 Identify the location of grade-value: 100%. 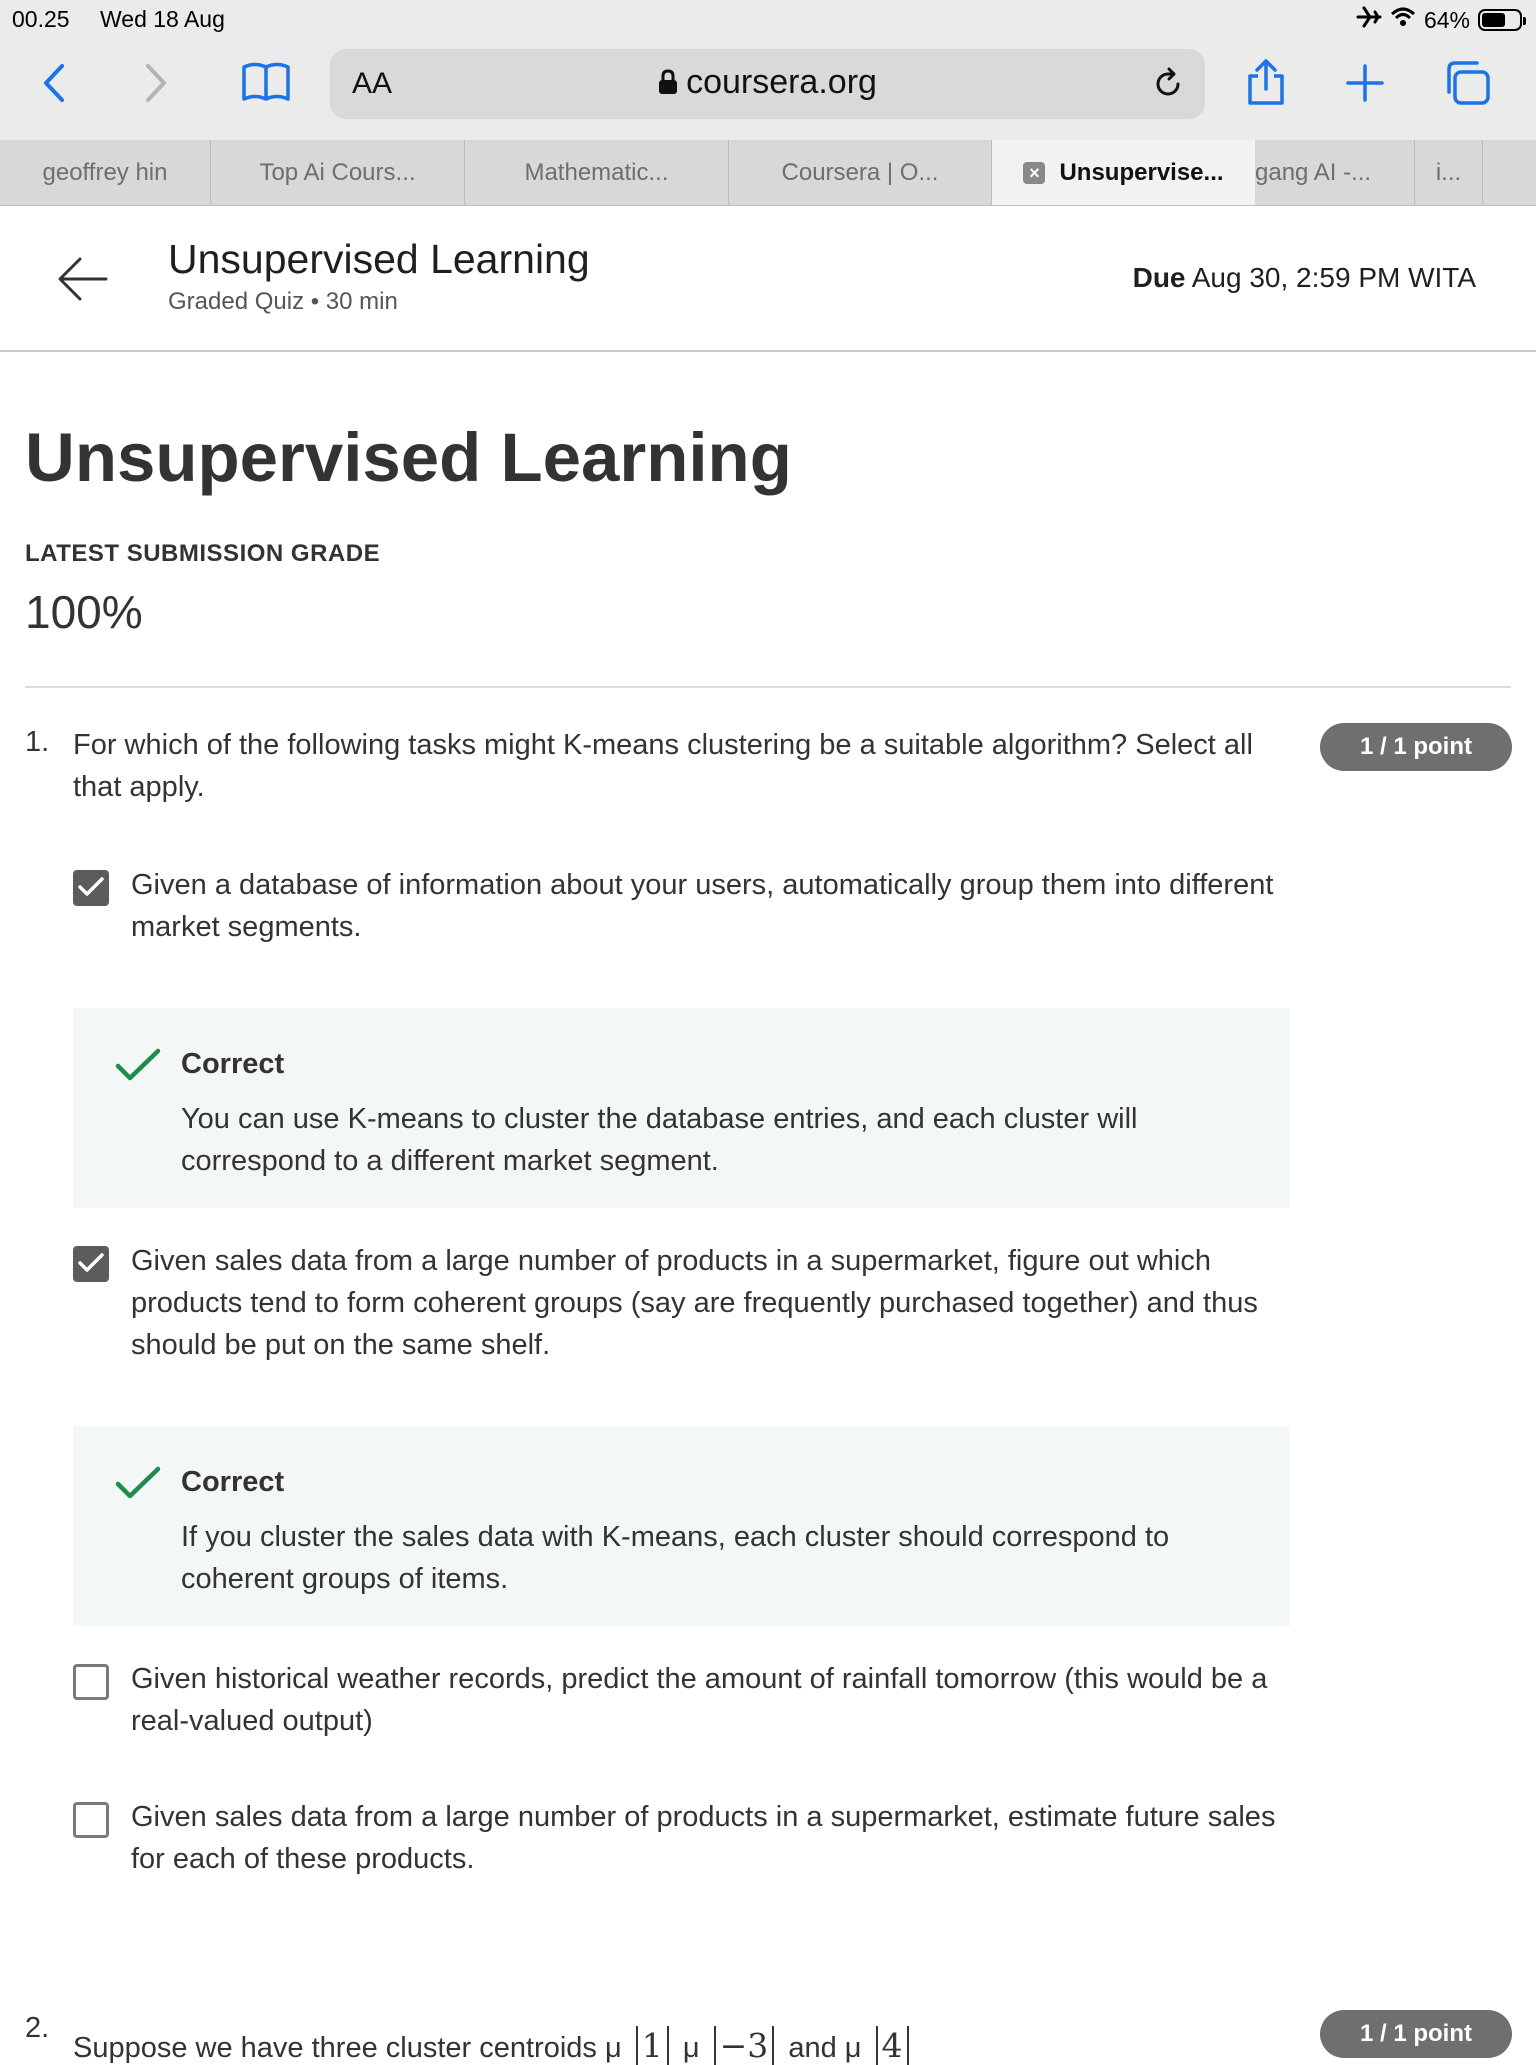
(84, 612).